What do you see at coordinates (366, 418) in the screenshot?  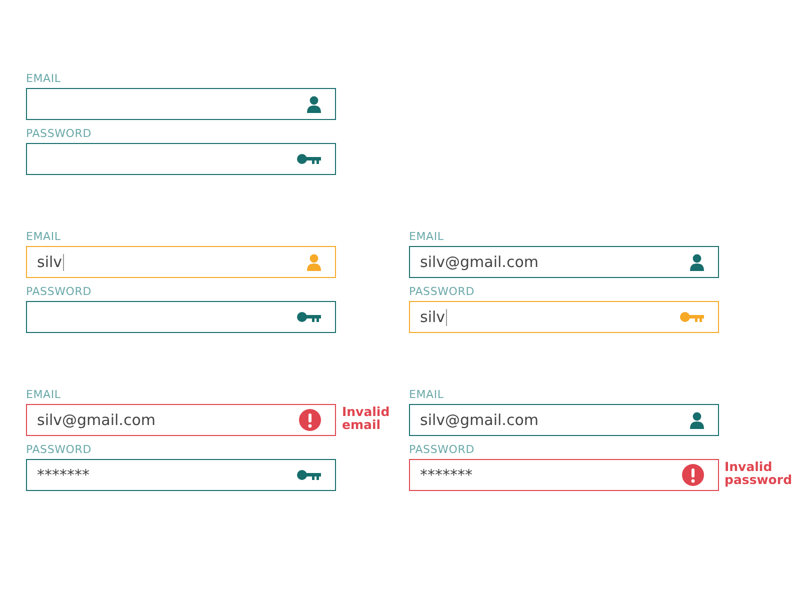 I see `error-message: Invalid email` at bounding box center [366, 418].